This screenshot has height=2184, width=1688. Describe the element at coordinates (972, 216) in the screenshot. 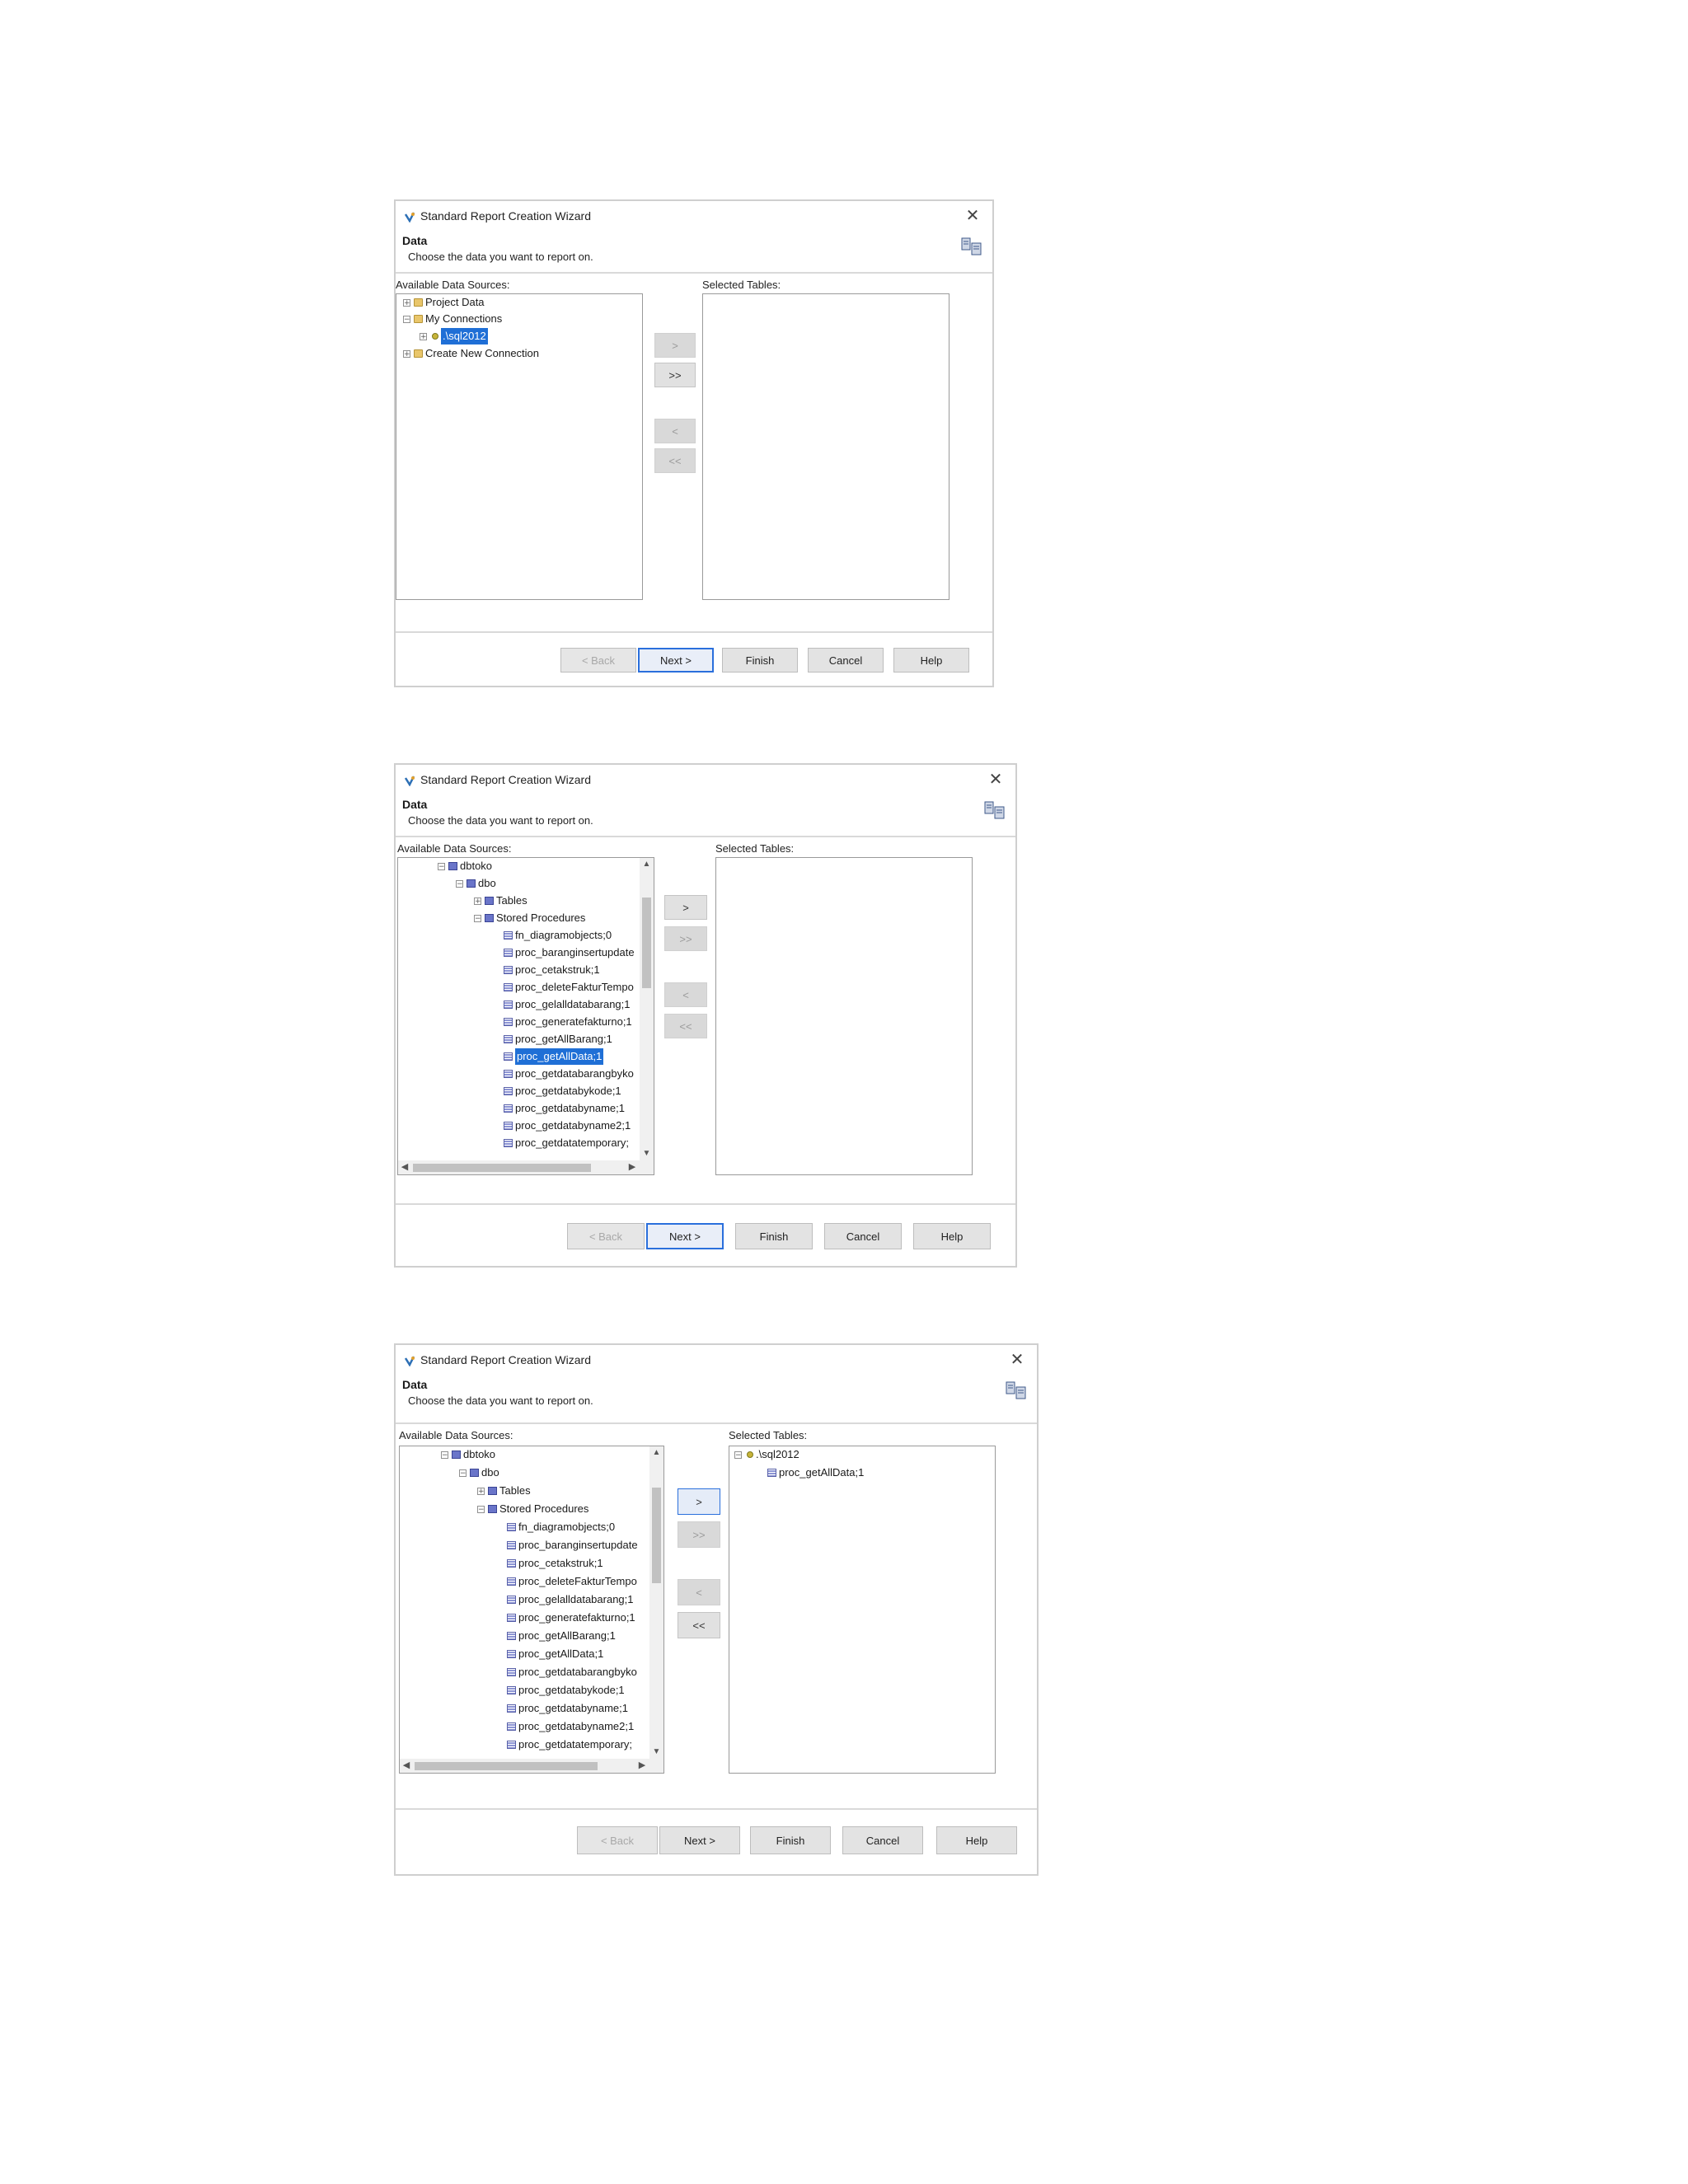

I see `close-icon: ✕` at that location.